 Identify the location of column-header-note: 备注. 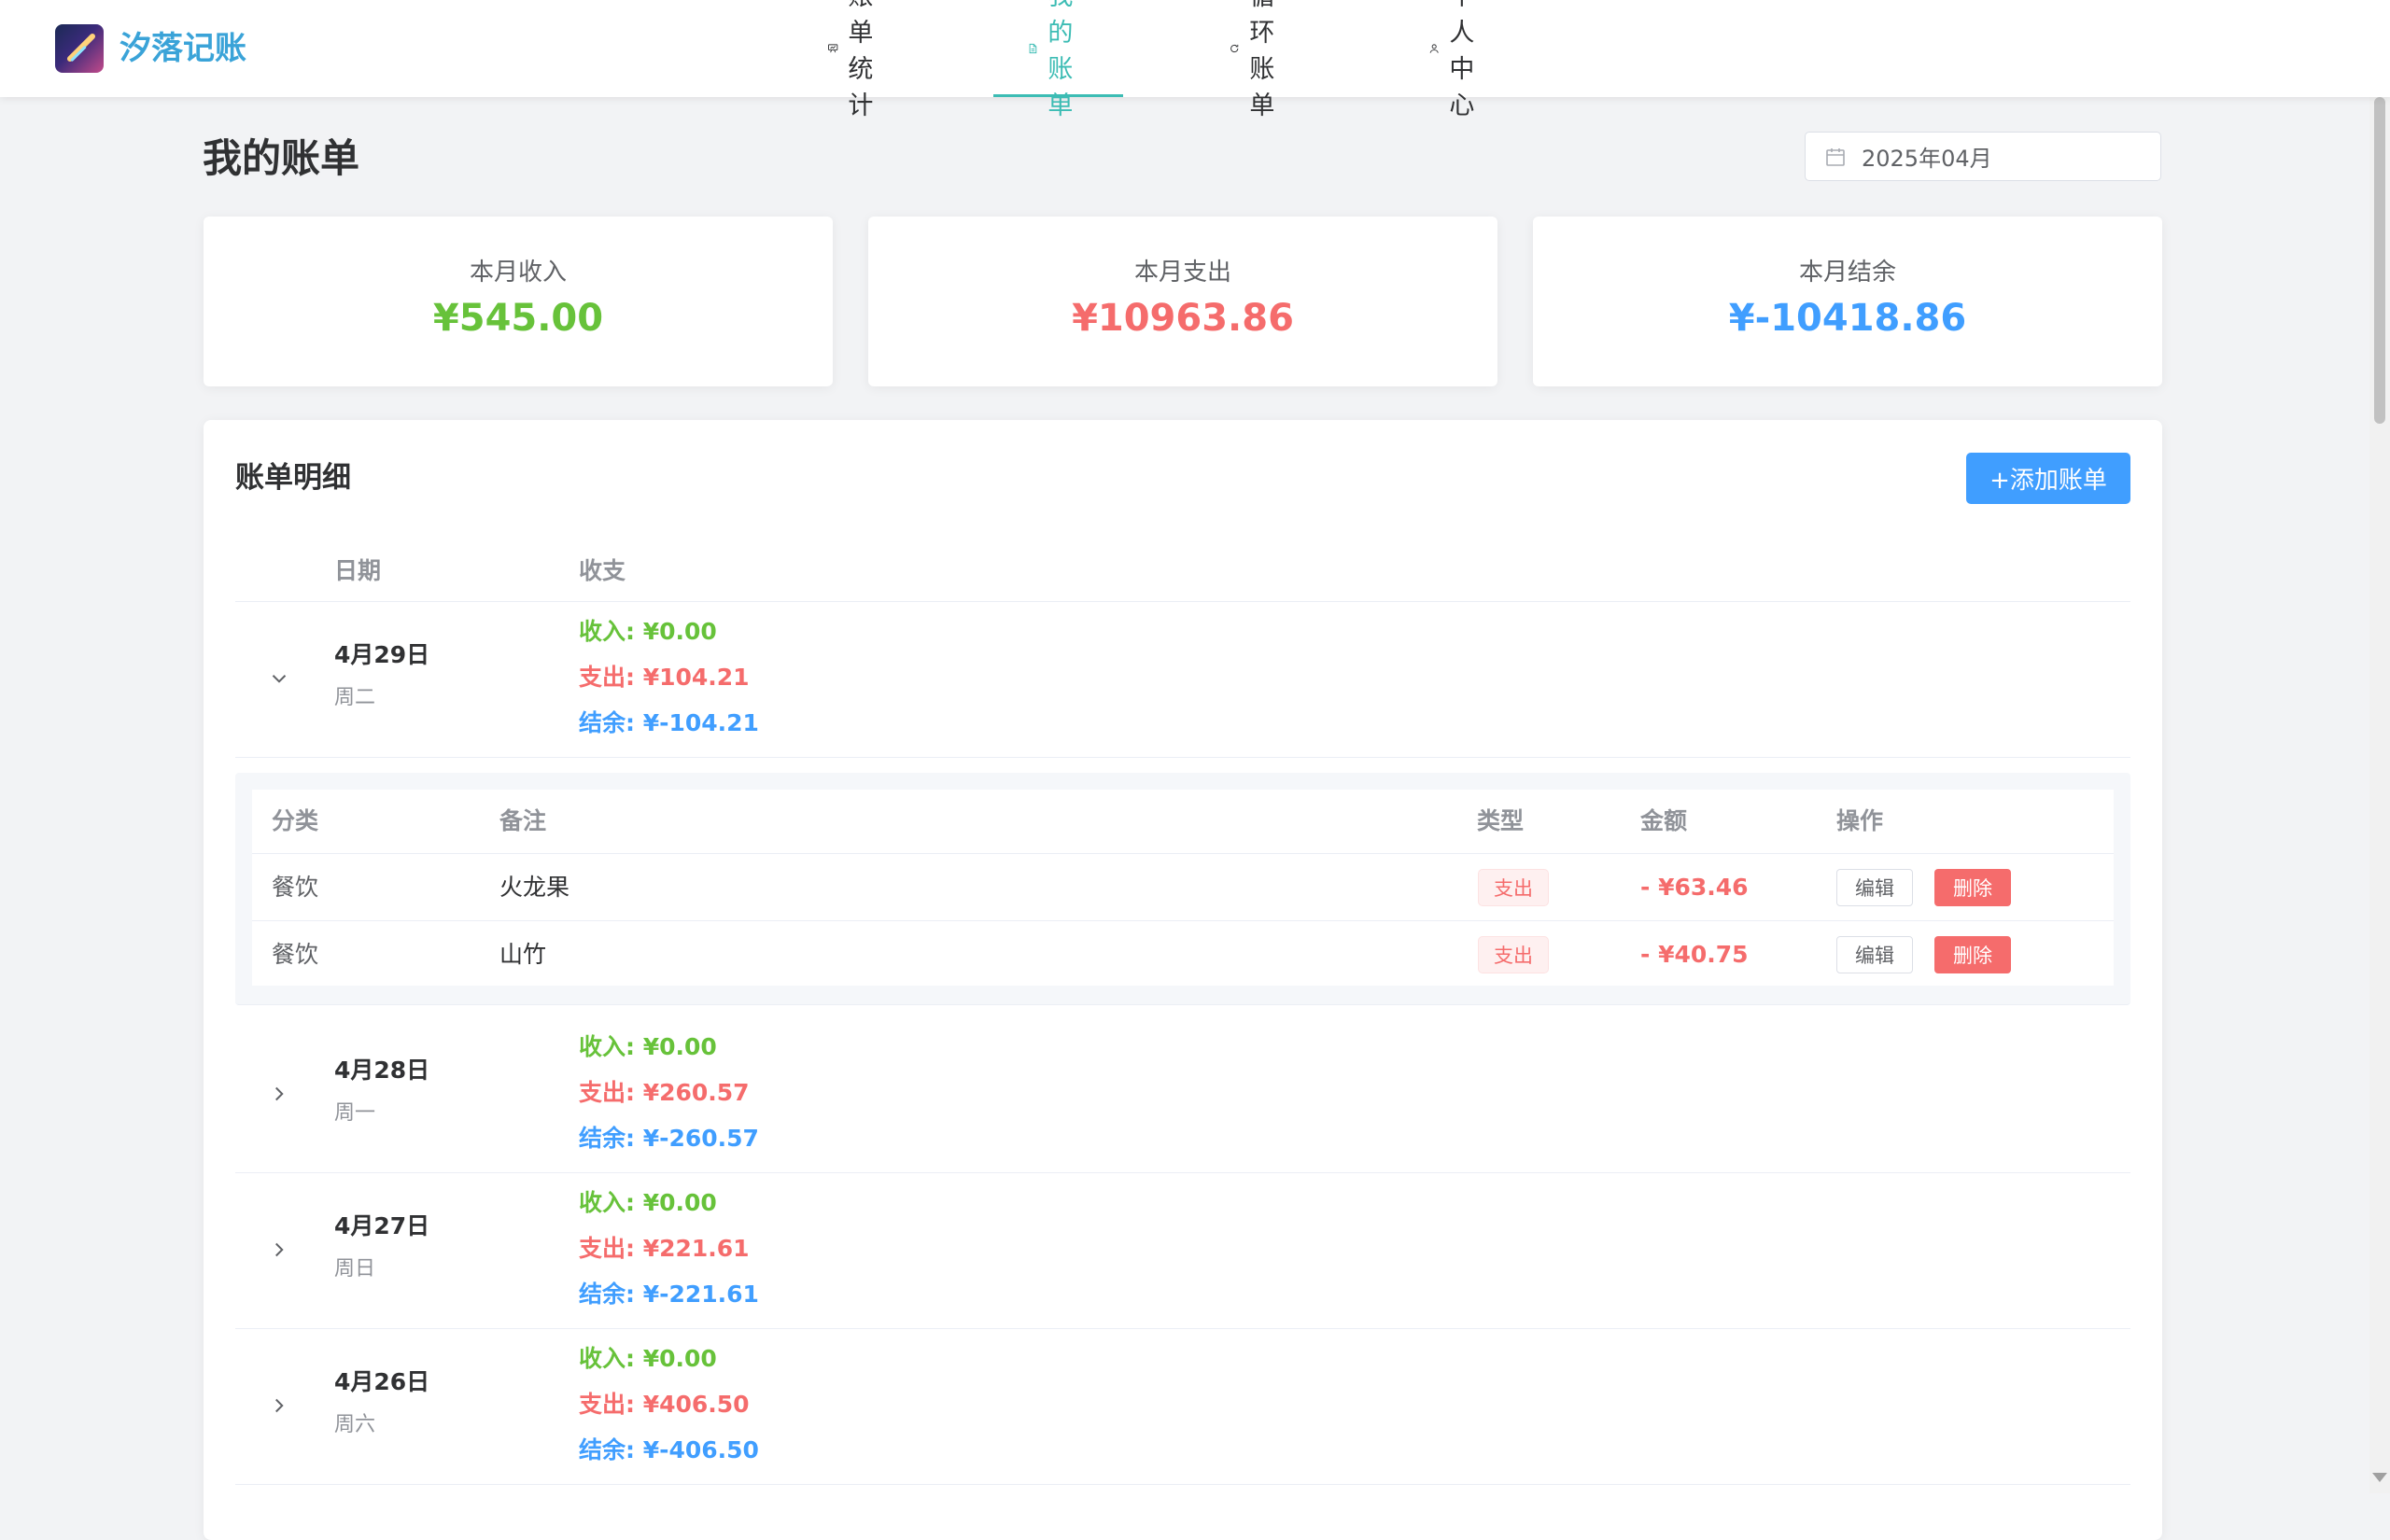
(523, 820).